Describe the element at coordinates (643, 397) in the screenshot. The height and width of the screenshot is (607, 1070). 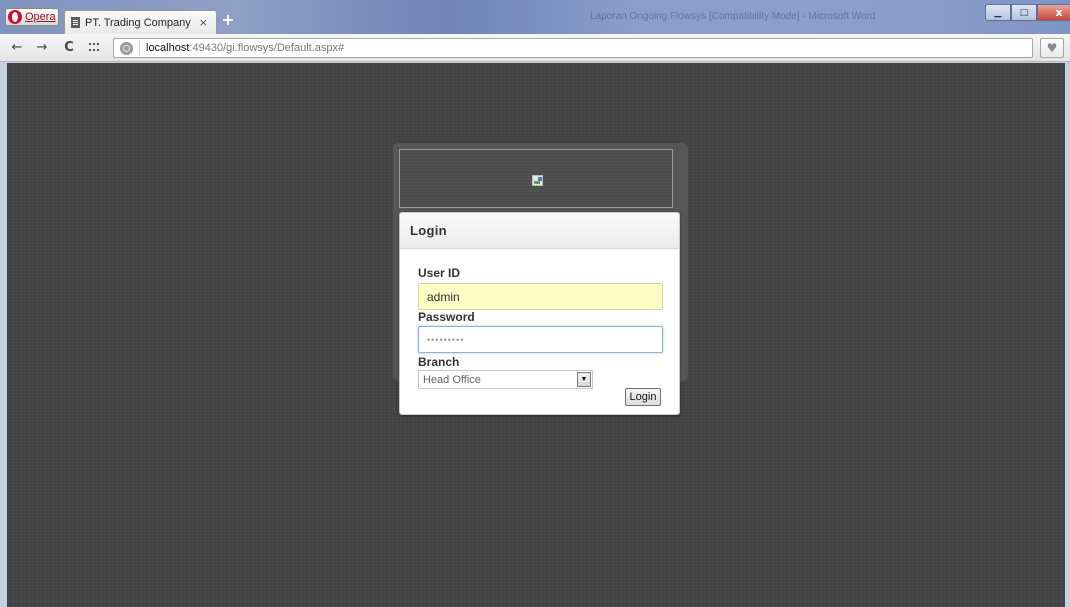
I see `login-button: Login` at that location.